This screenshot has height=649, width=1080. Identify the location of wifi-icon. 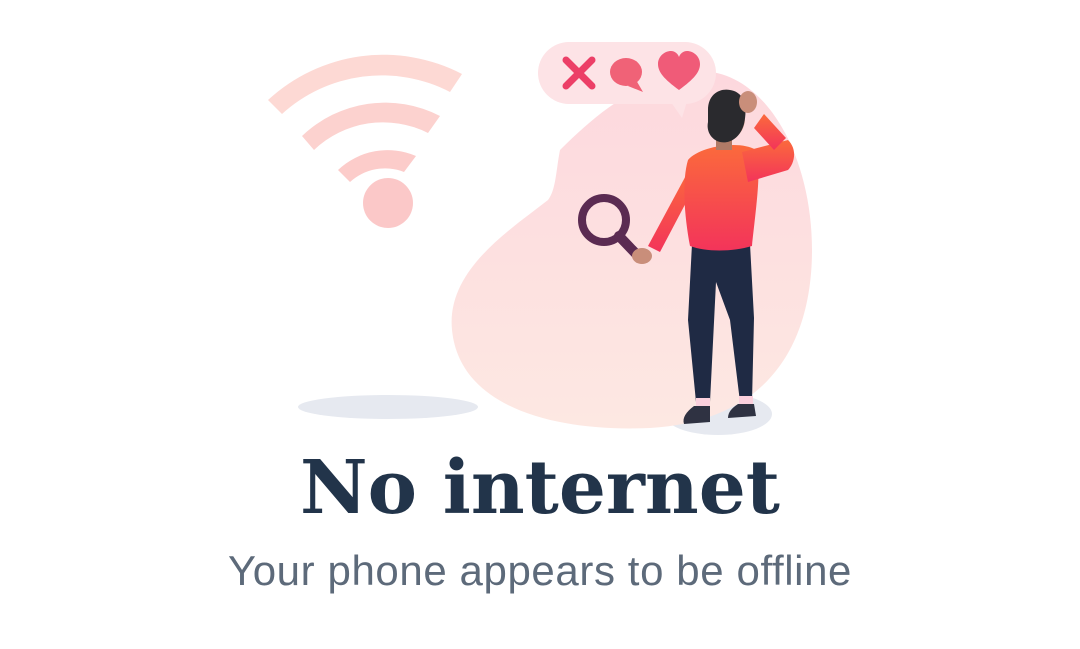
(365, 141).